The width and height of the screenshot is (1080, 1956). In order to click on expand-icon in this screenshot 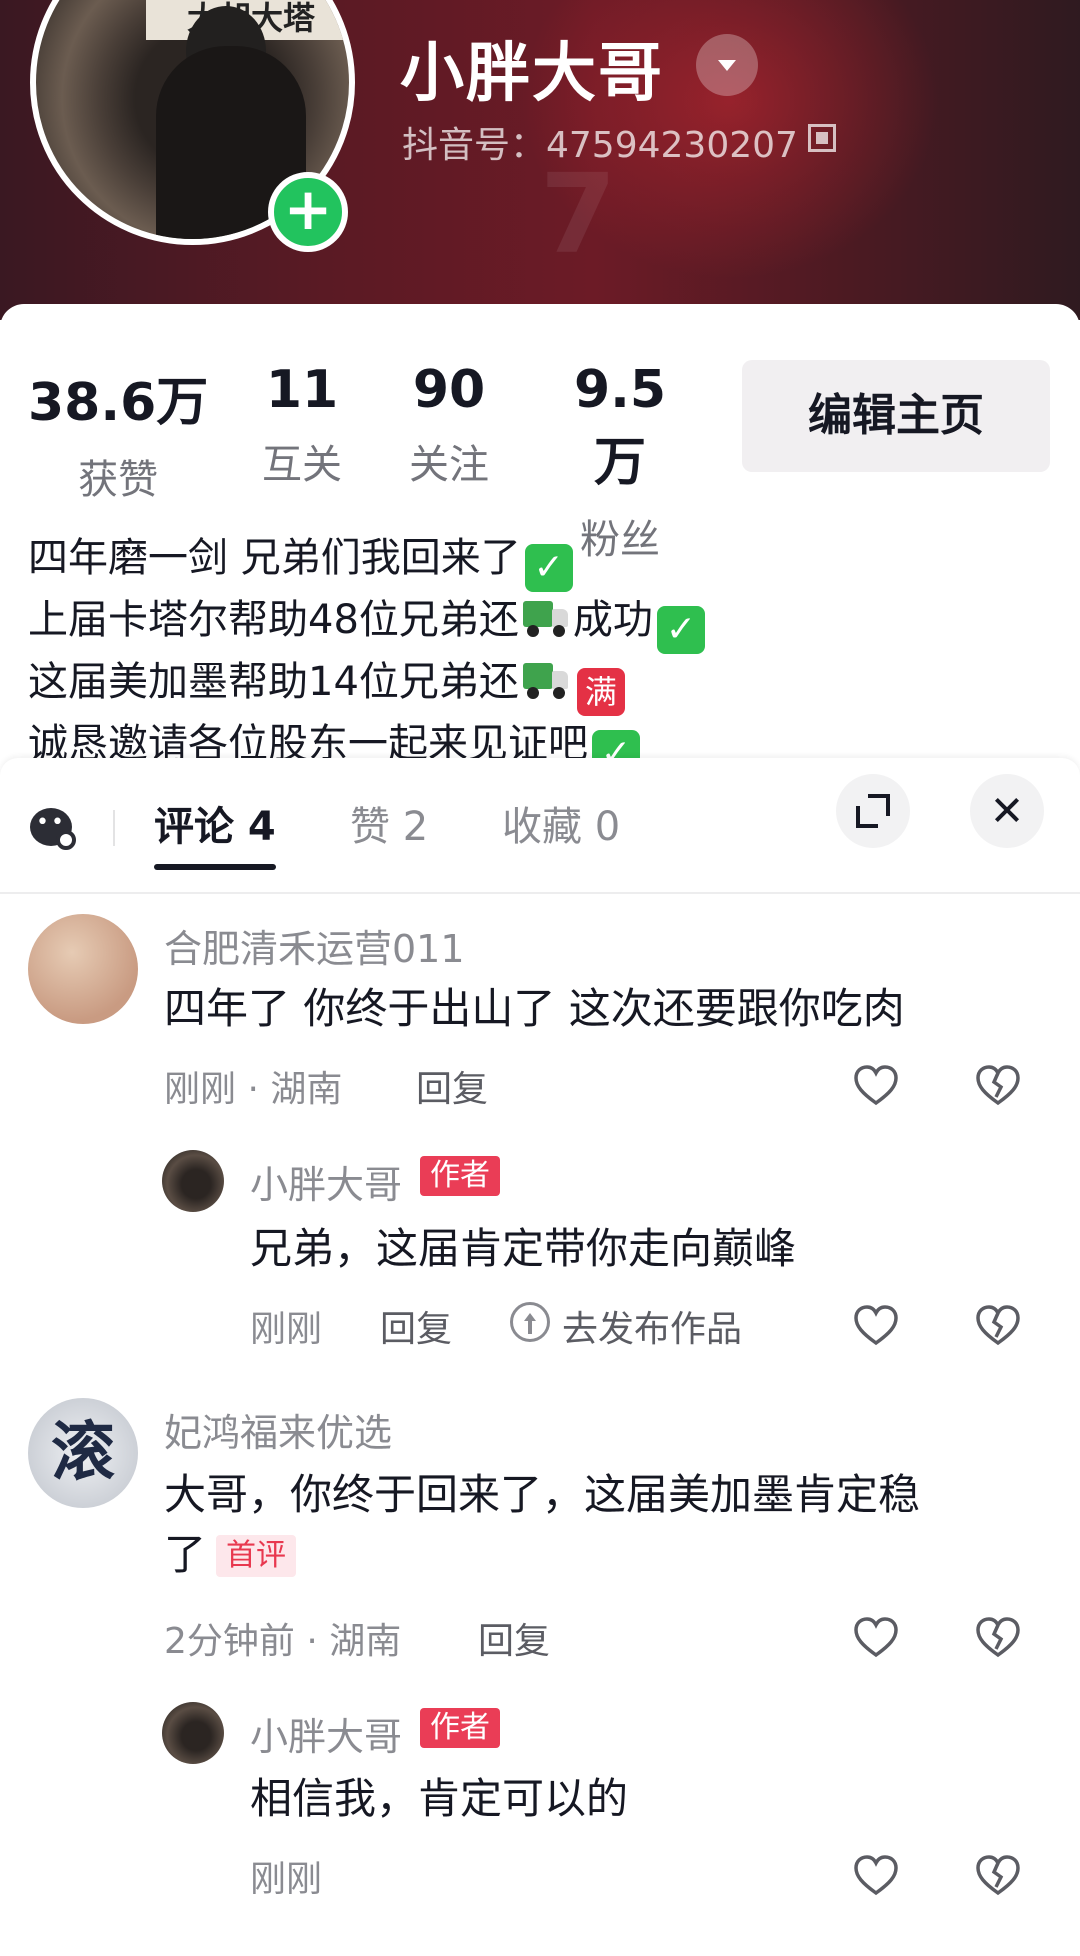, I will do `click(873, 811)`.